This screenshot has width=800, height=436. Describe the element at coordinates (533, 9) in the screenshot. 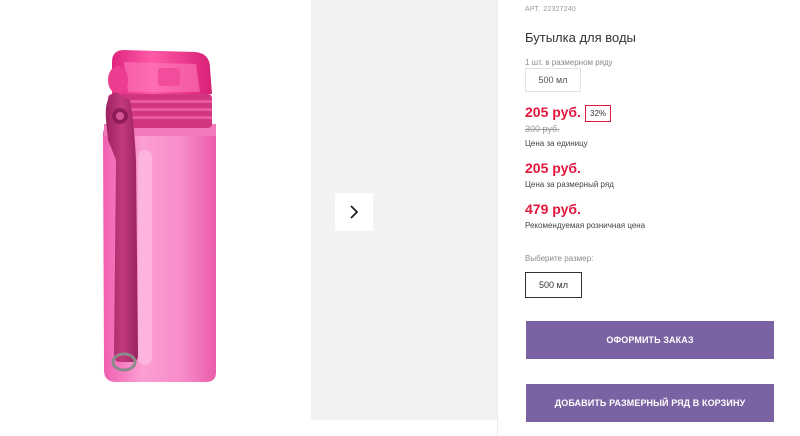

I see `article-label: АРТ.` at that location.